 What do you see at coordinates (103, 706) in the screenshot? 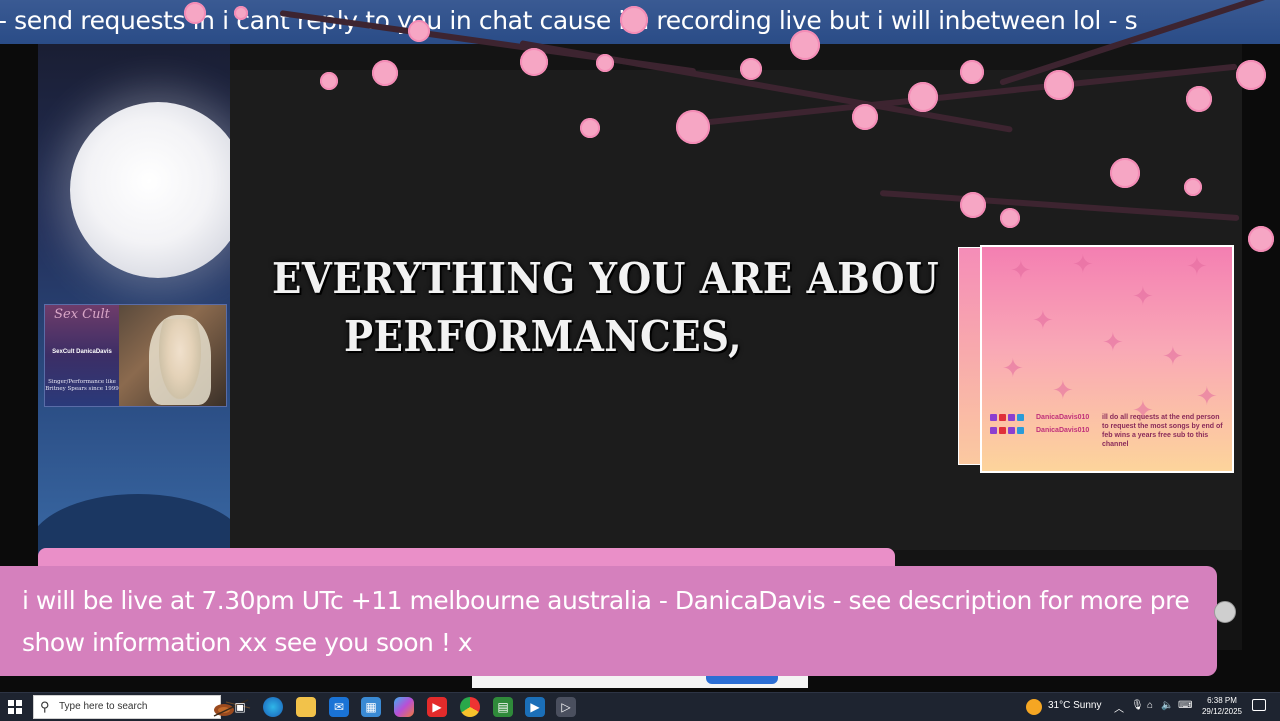
I see `search-placeholder: Type here to search` at bounding box center [103, 706].